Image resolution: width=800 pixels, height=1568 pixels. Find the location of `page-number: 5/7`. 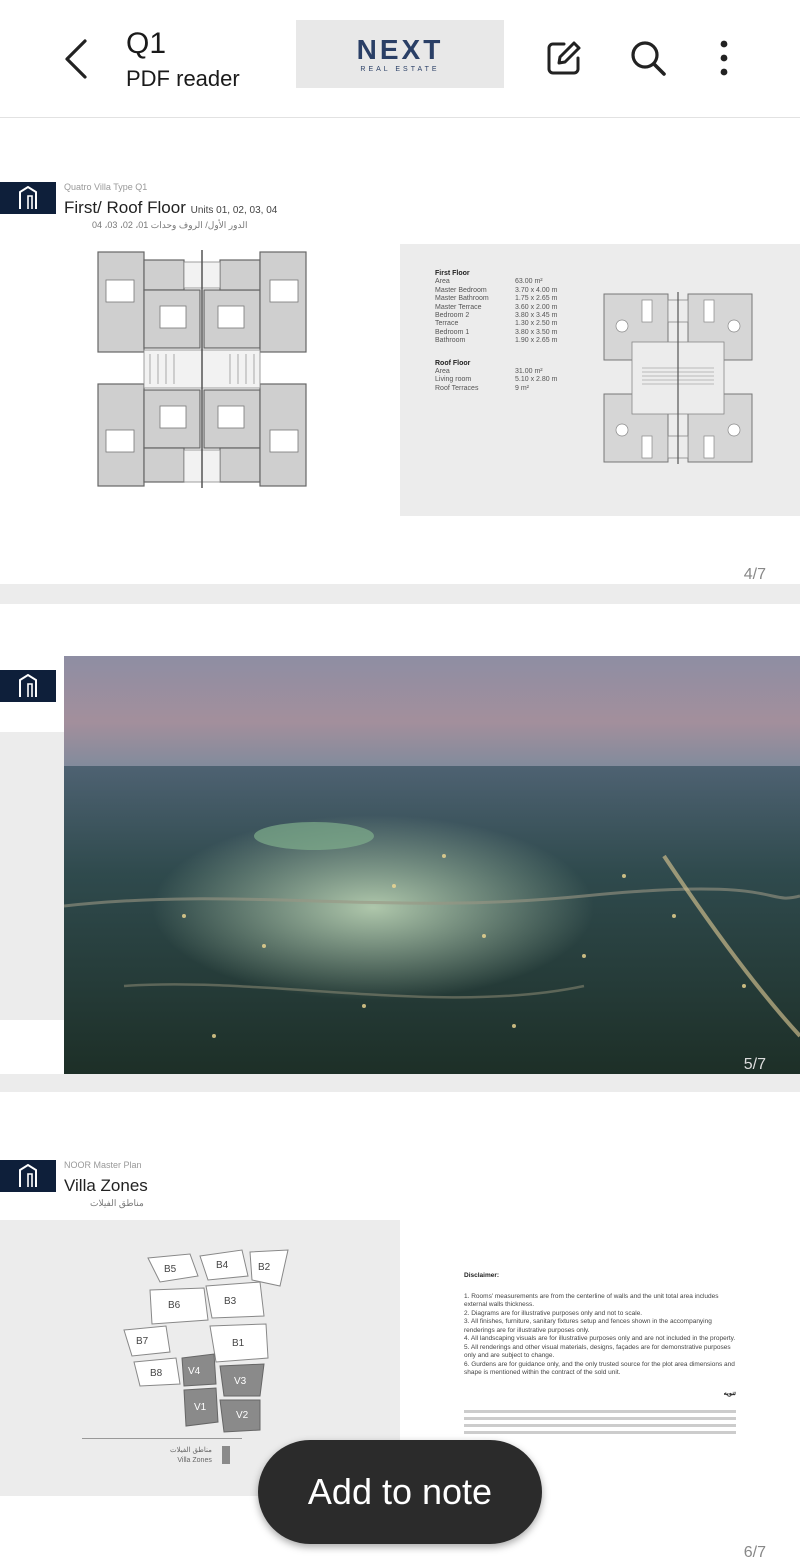

page-number: 5/7 is located at coordinates (754, 1064).